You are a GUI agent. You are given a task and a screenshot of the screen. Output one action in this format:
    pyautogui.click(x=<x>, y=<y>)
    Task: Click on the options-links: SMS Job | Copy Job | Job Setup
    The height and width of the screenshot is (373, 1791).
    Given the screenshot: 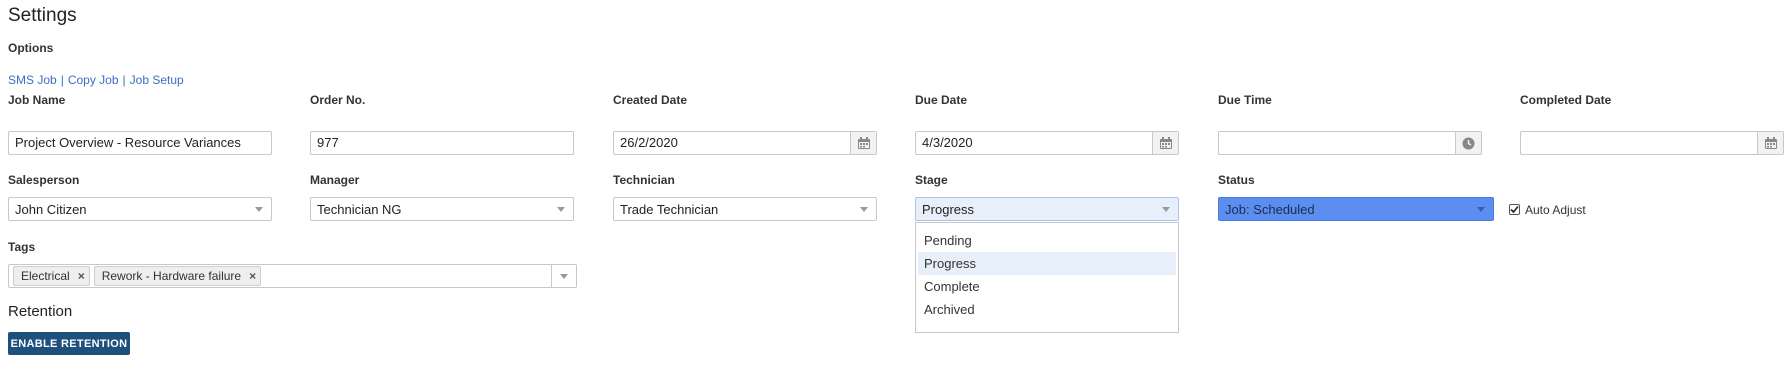 What is the action you would take?
    pyautogui.click(x=96, y=80)
    